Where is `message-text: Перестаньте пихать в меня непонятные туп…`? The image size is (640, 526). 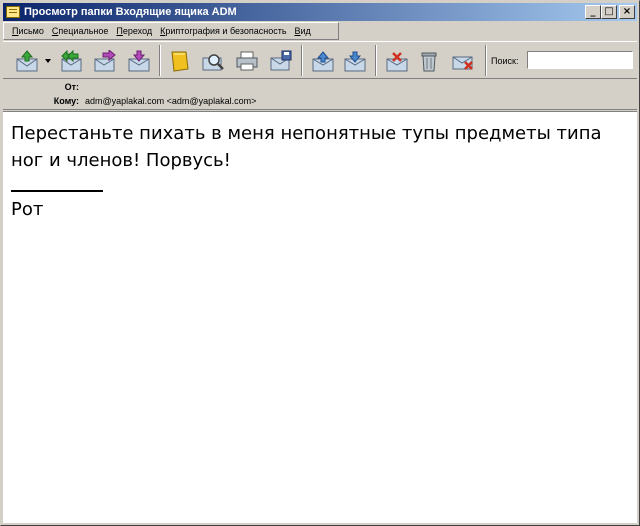 message-text: Перестаньте пихать в меня непонятные туп… is located at coordinates (306, 147).